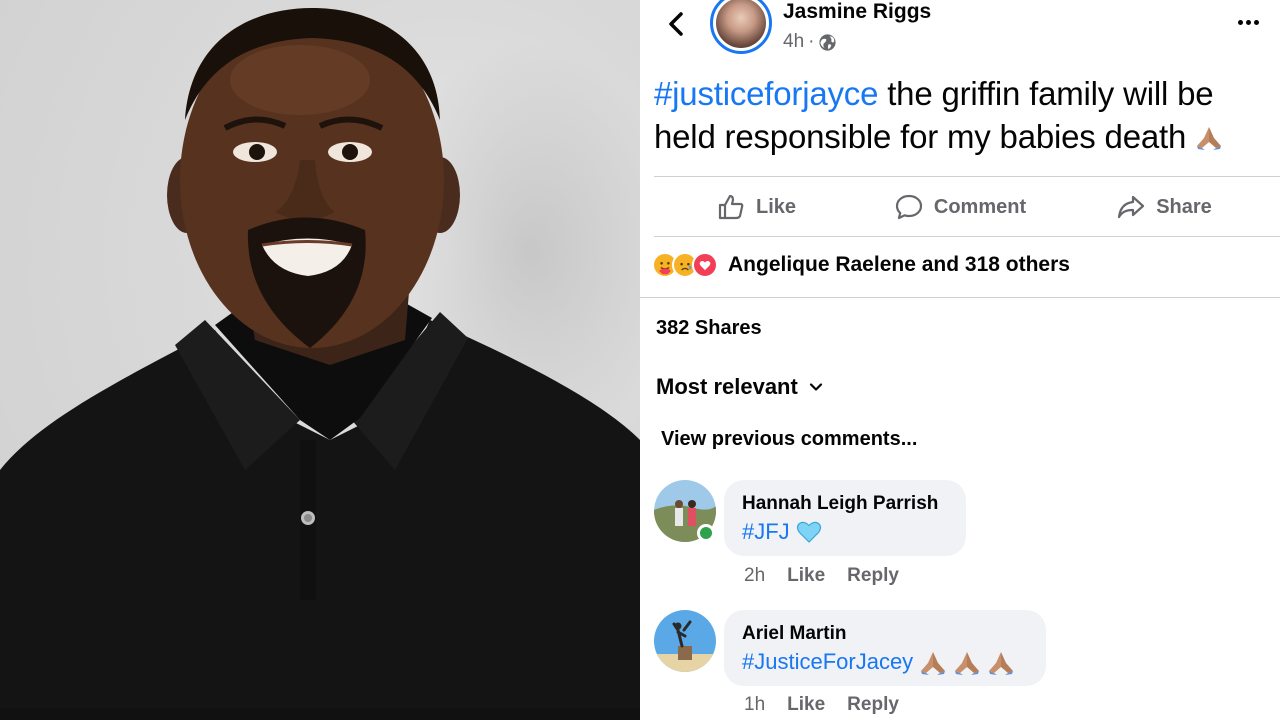  What do you see at coordinates (908, 207) in the screenshot?
I see `comment-bubble-icon` at bounding box center [908, 207].